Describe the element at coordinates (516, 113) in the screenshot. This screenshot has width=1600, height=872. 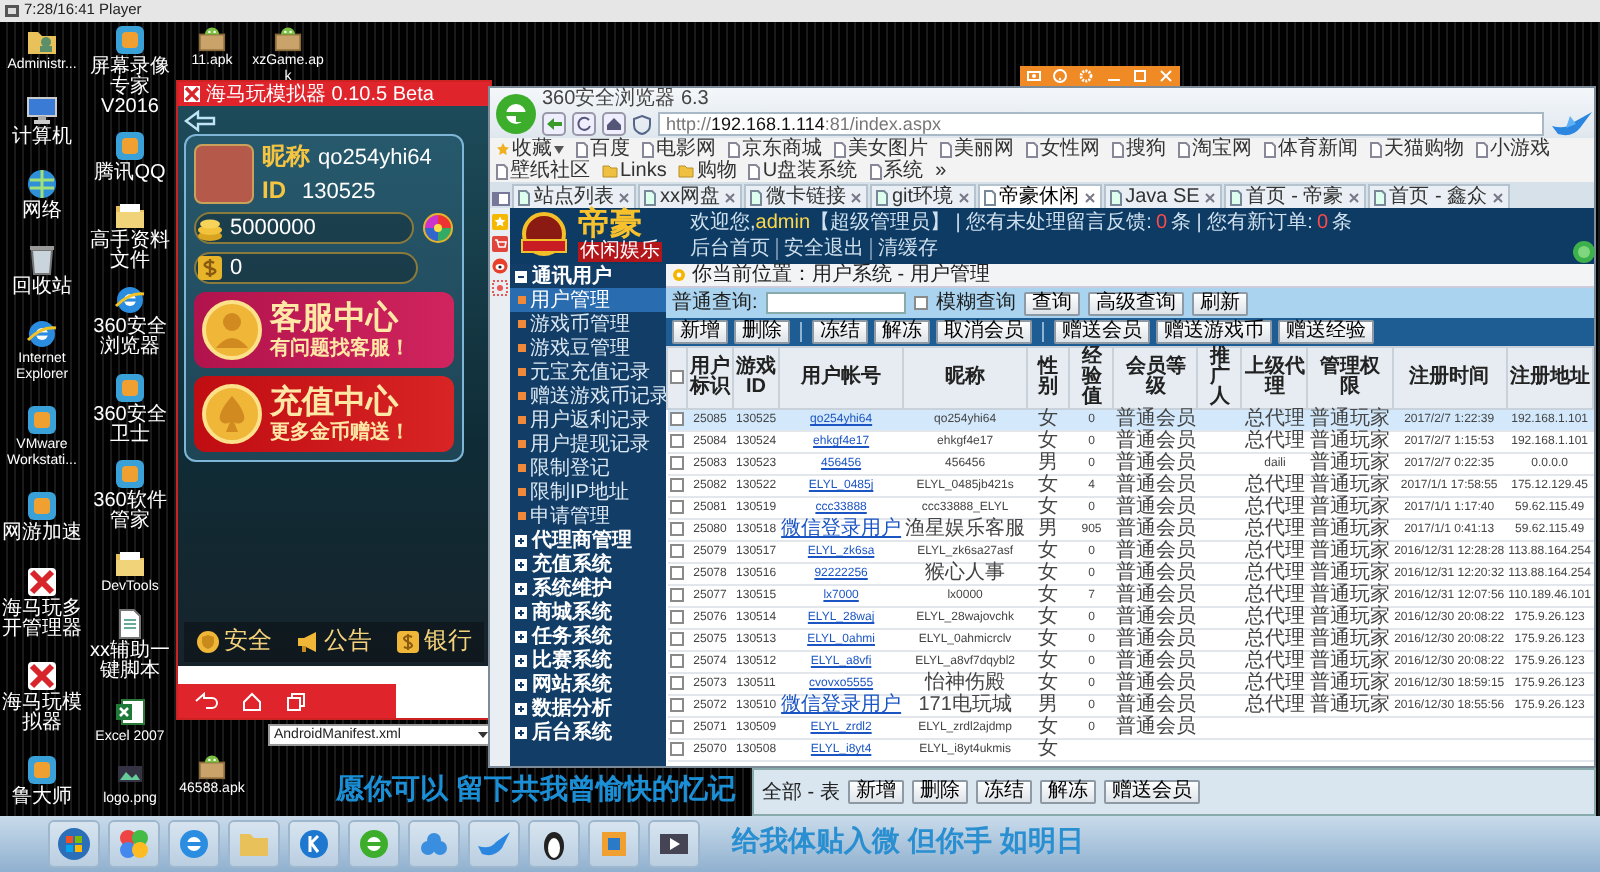
I see `browser-logo-icon` at that location.